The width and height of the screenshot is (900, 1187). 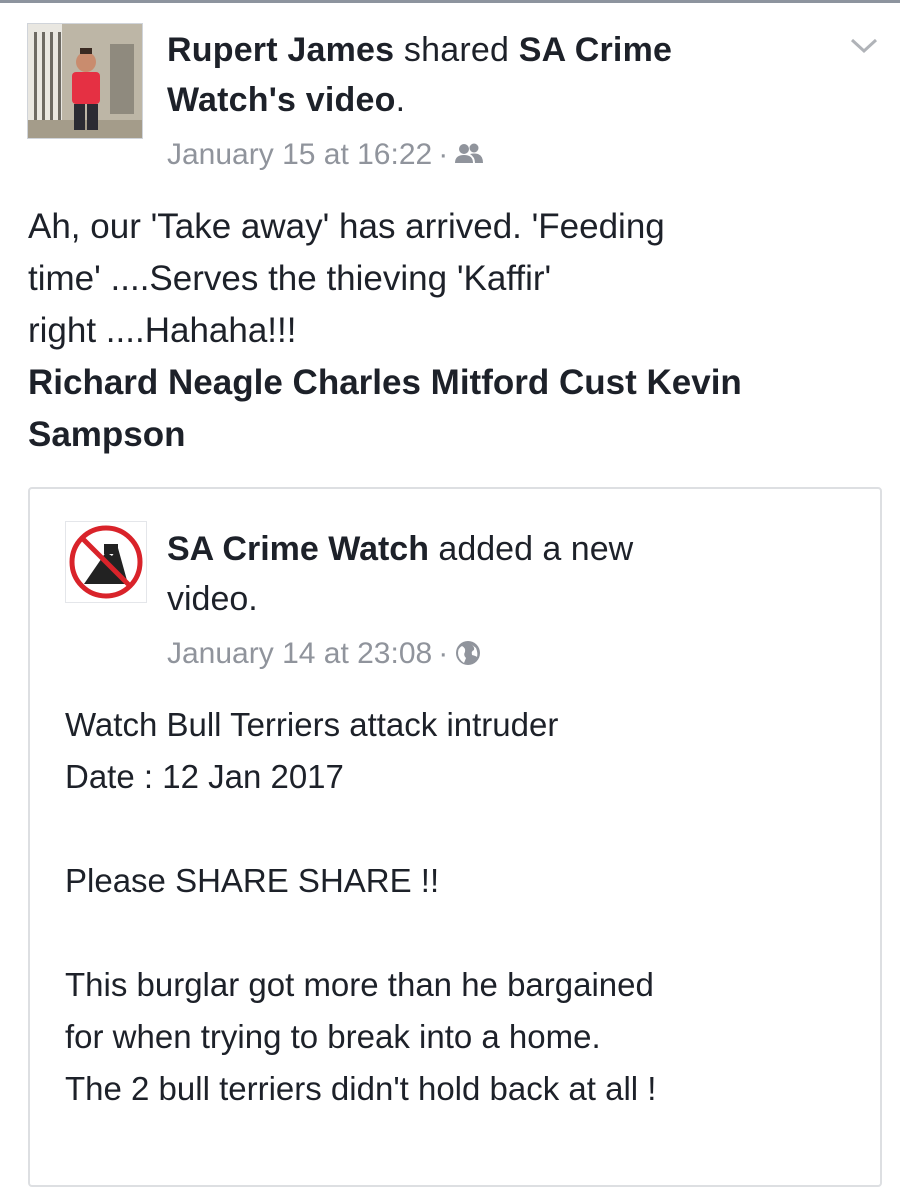 I want to click on post-options-chevron-icon, so click(x=864, y=45).